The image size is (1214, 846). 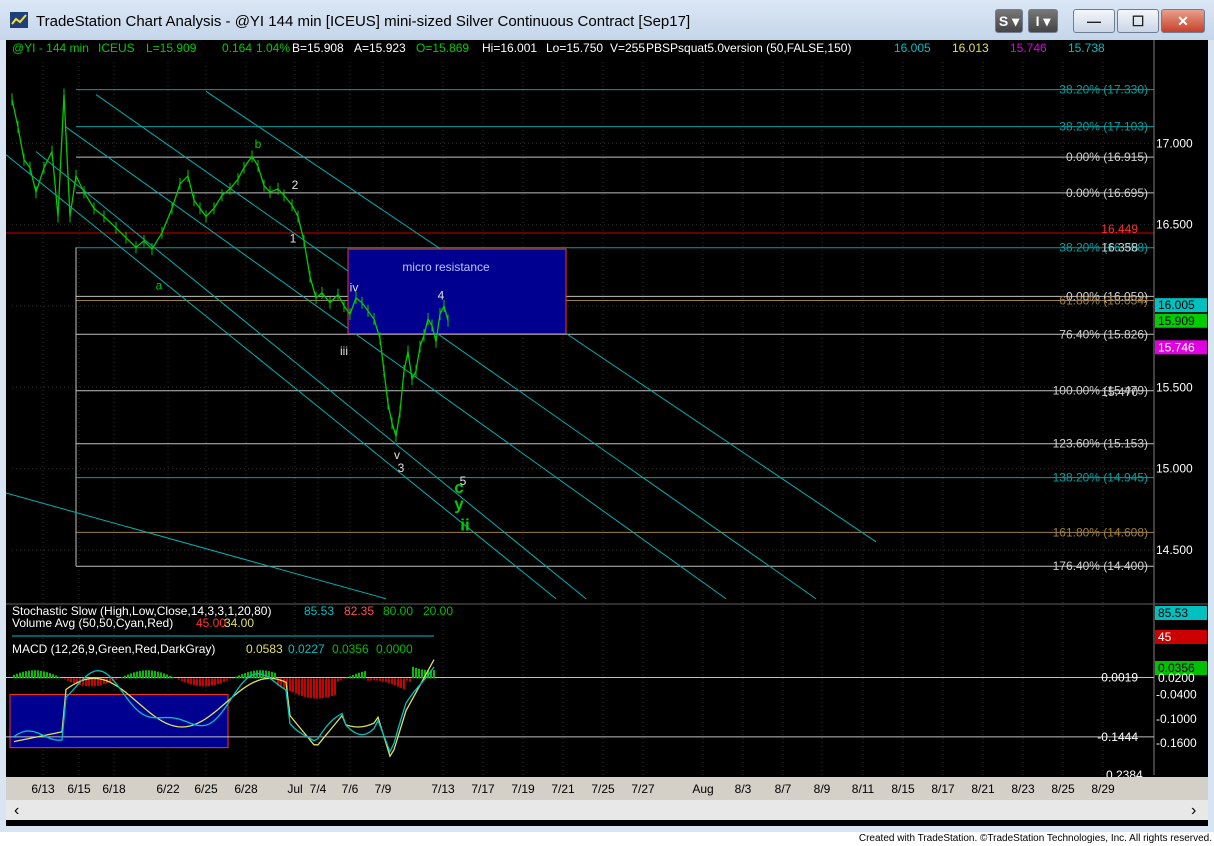 I want to click on fib-level-label: 0.00% (16.915), so click(x=1107, y=157).